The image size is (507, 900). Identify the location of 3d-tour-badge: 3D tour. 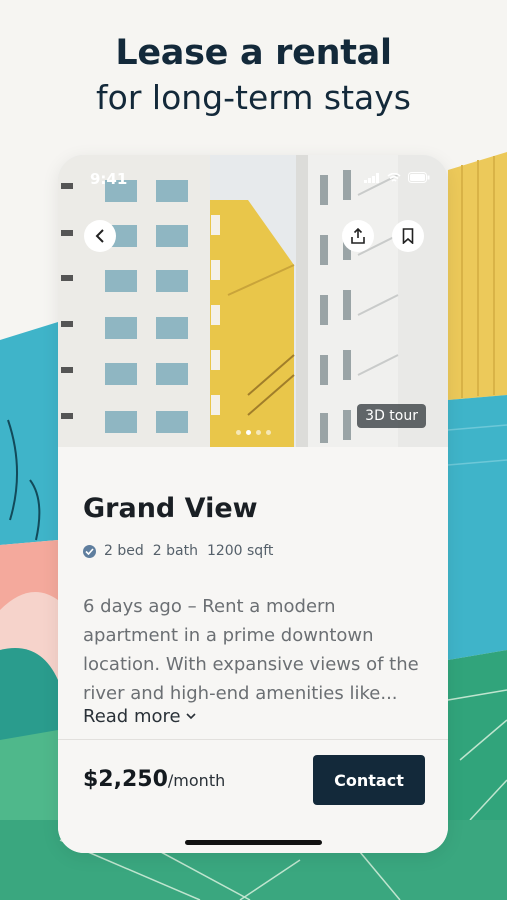
(391, 416).